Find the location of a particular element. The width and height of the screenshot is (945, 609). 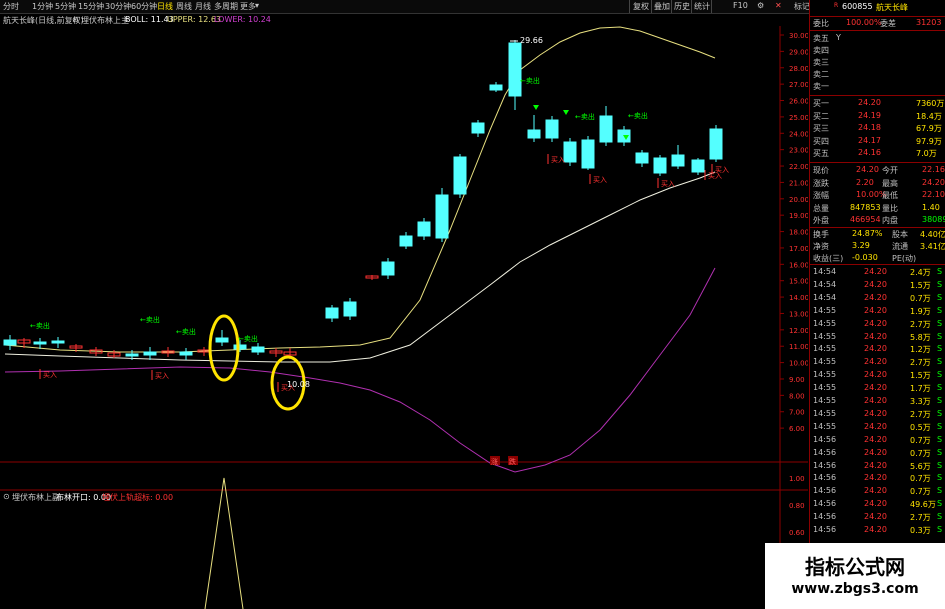

tab-daily: 日线 is located at coordinates (165, 6).